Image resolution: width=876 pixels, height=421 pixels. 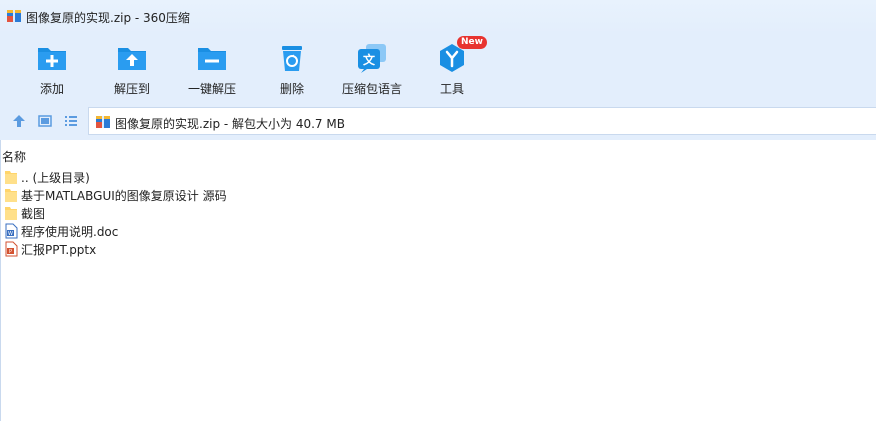 I want to click on extract-to-icon, so click(x=132, y=59).